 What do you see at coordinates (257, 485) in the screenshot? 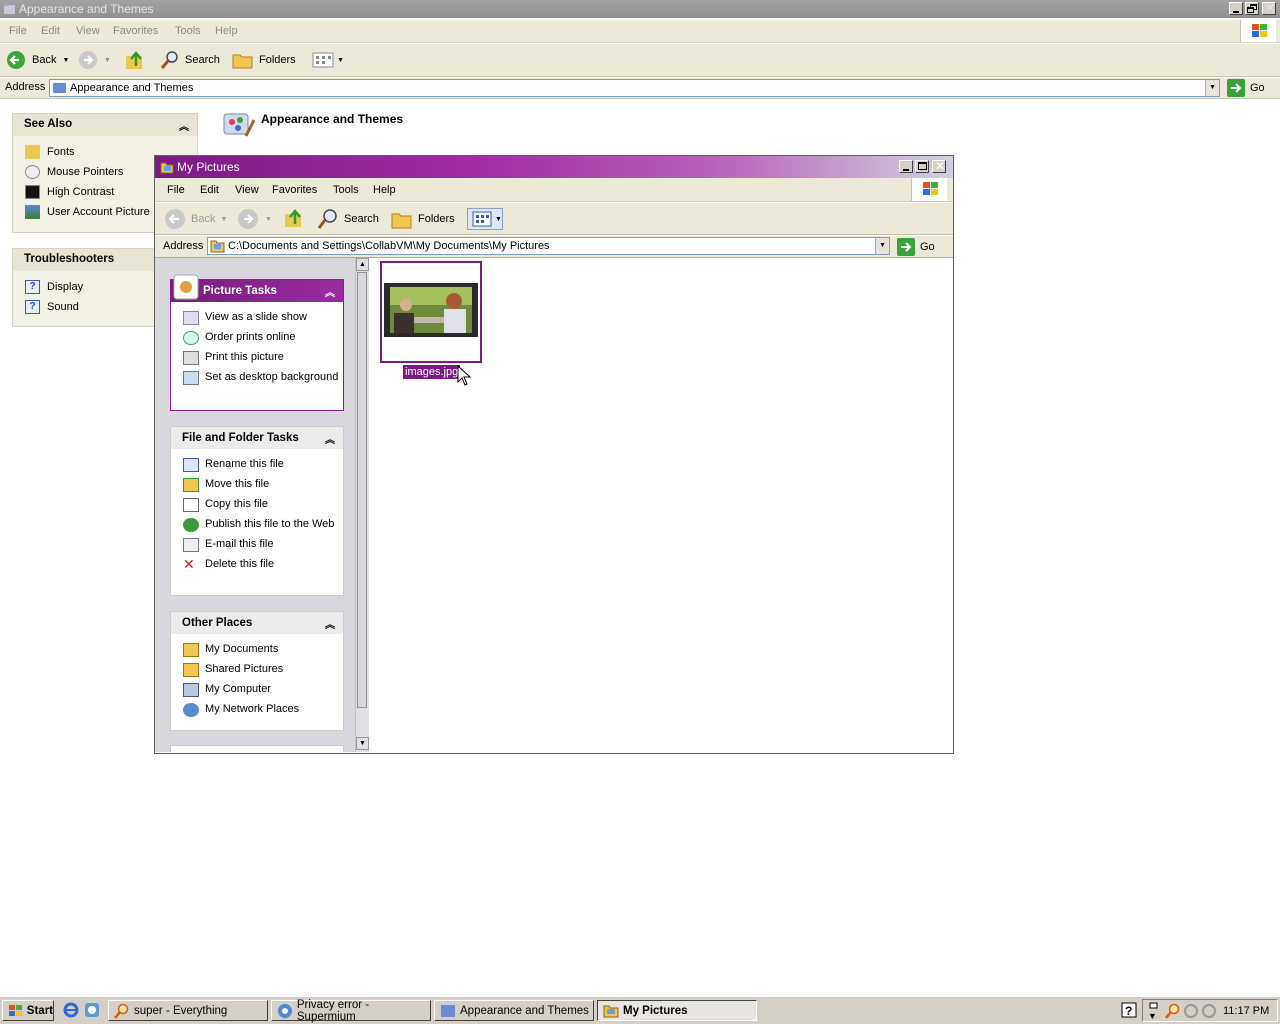
I see `task-move-file: Move this file` at bounding box center [257, 485].